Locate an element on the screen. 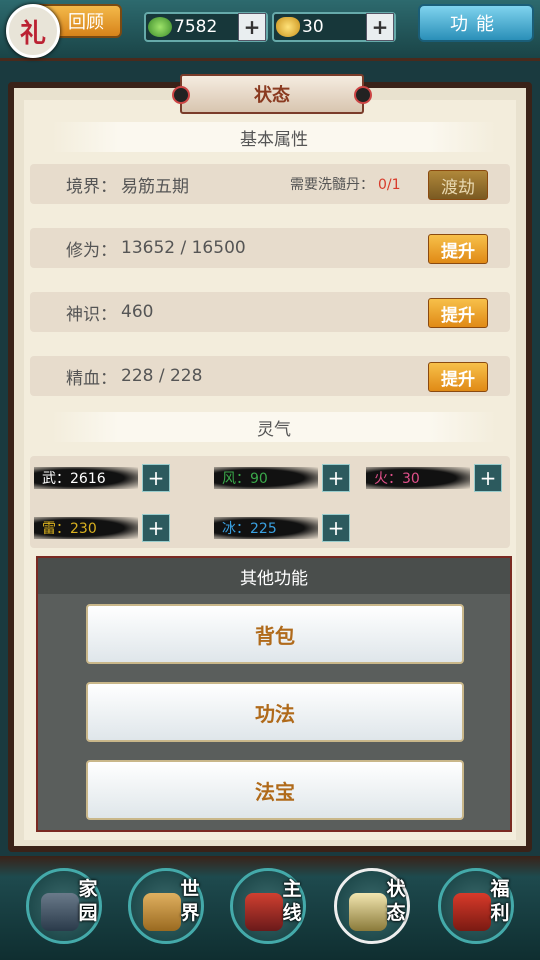 The height and width of the screenshot is (960, 540). home-icon is located at coordinates (60, 912).